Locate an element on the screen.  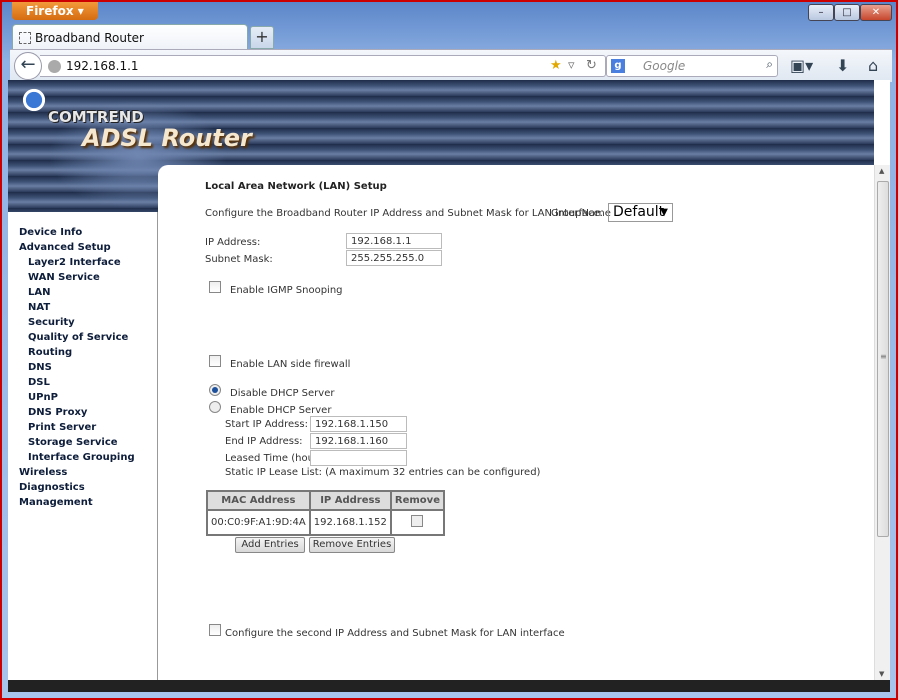
home-icon: ⌂ is located at coordinates (873, 65).